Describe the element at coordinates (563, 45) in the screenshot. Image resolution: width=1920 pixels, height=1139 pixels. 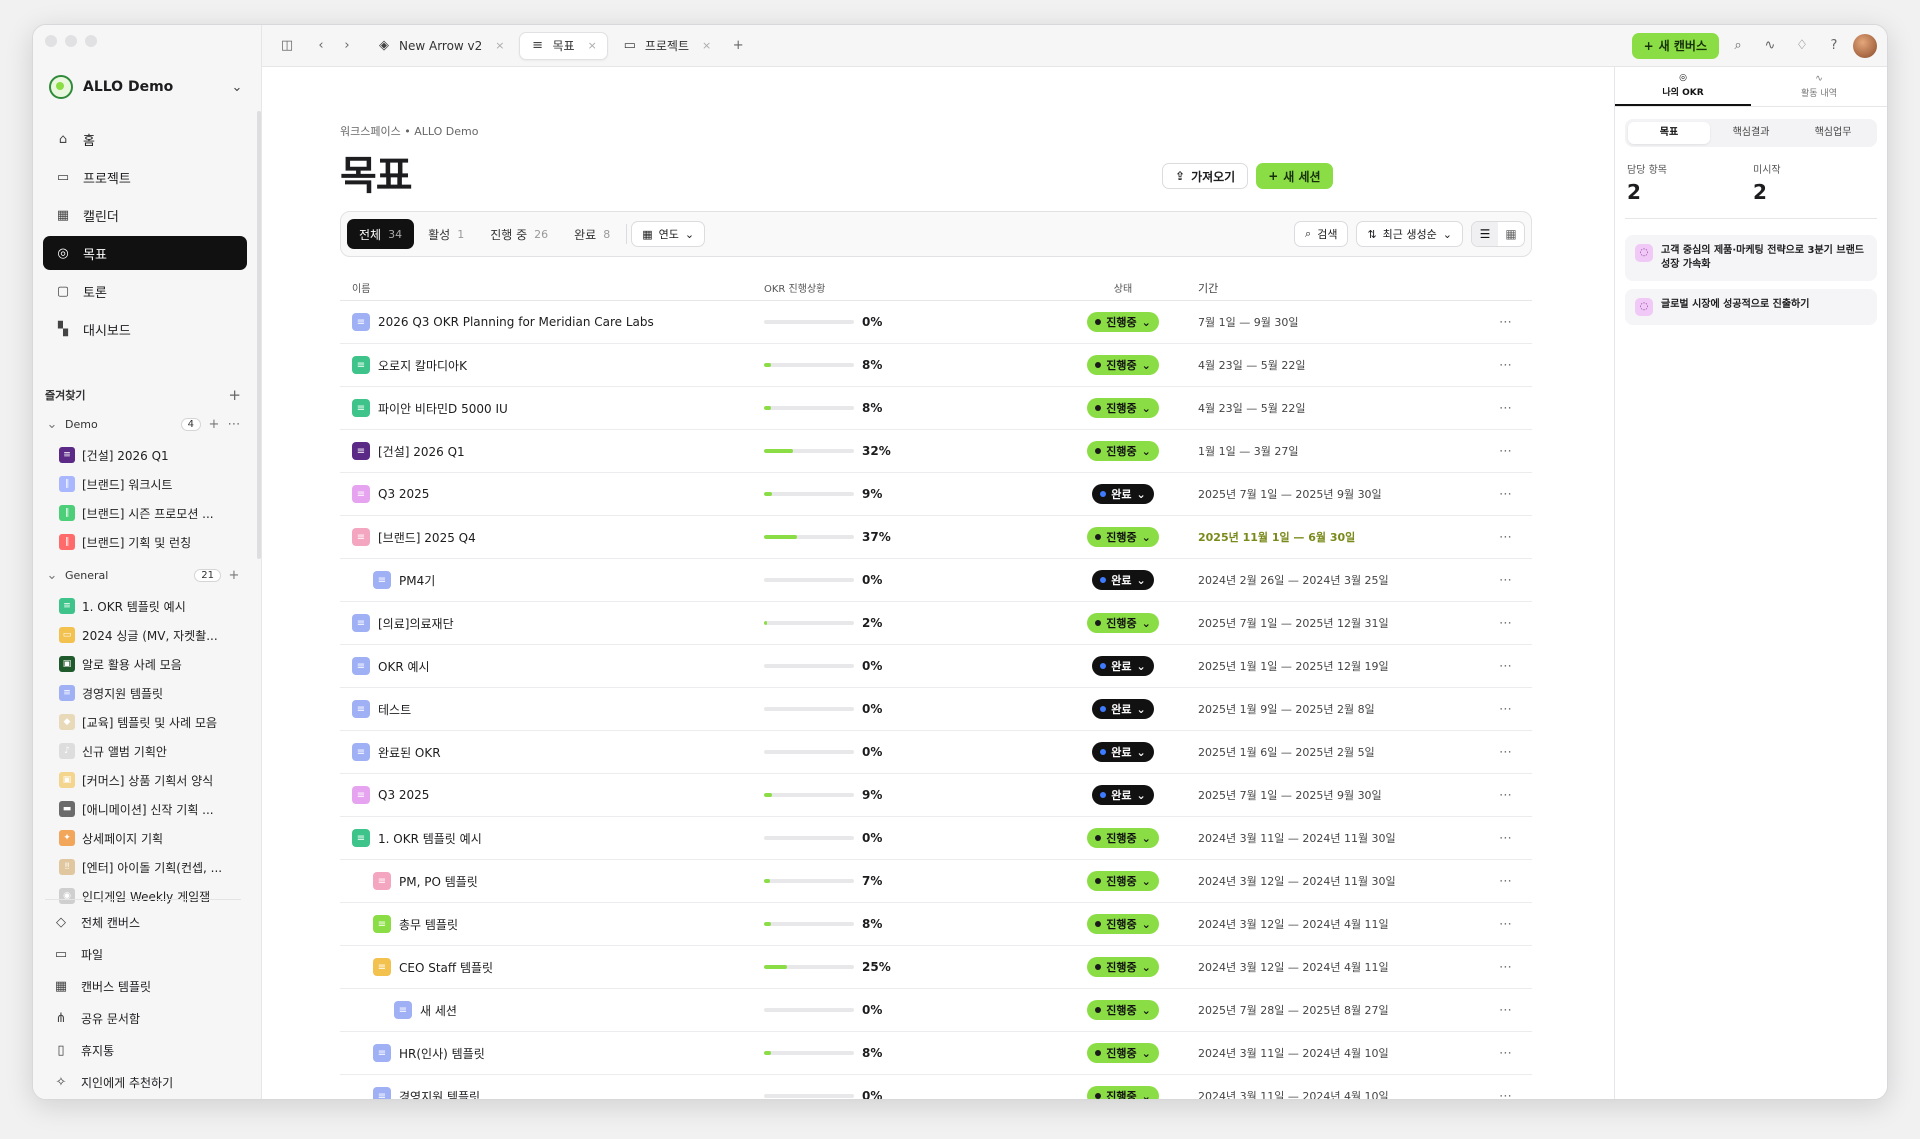
I see `tab-1: ≡ 목표 ×` at that location.